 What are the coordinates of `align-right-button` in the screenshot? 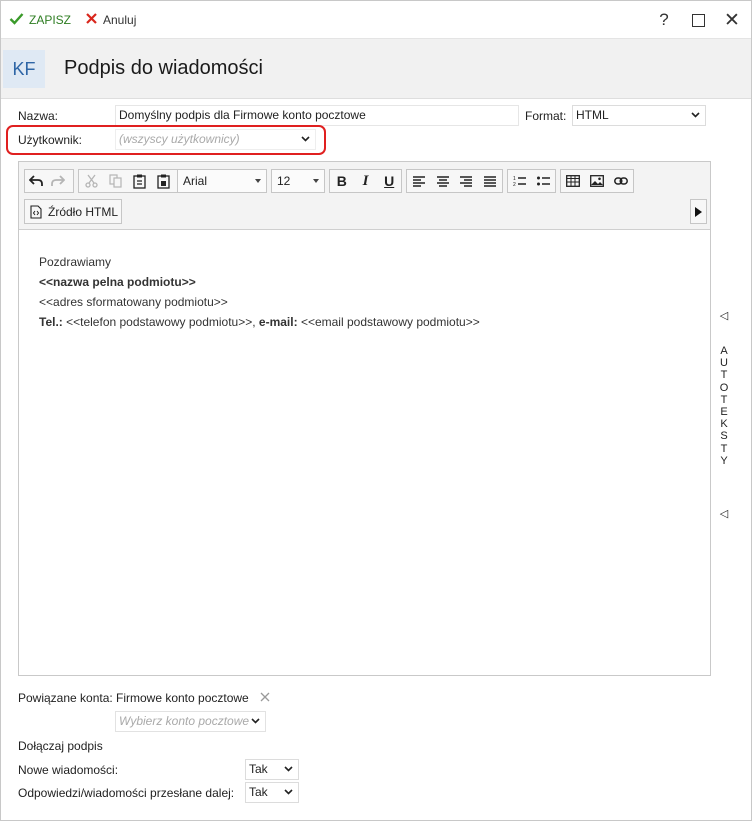 It's located at (467, 181).